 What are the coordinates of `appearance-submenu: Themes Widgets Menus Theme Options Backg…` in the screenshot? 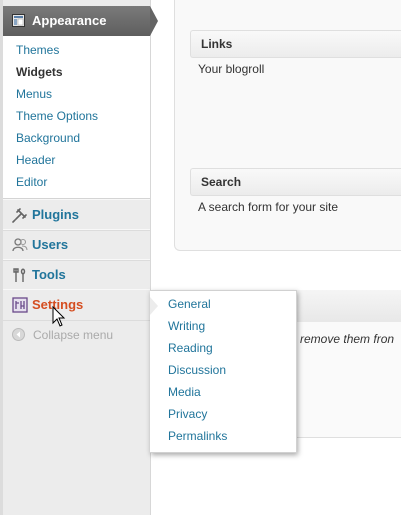 It's located at (76, 117).